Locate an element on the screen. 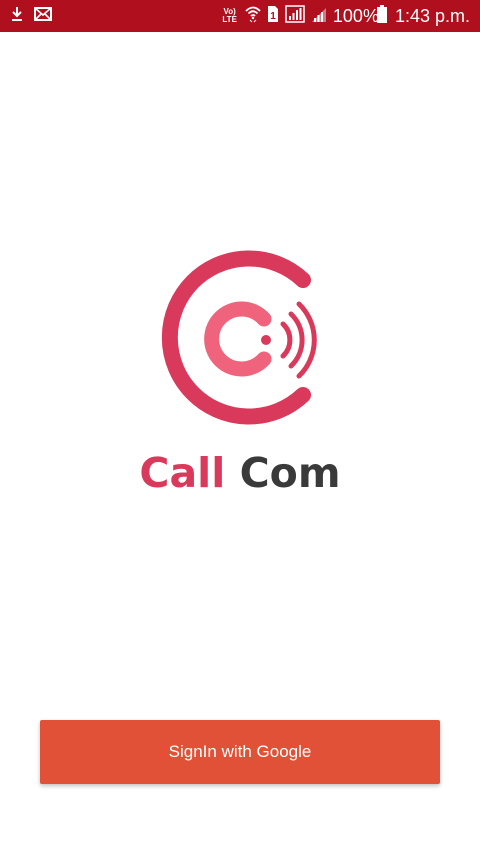  app-logo is located at coordinates (240, 335).